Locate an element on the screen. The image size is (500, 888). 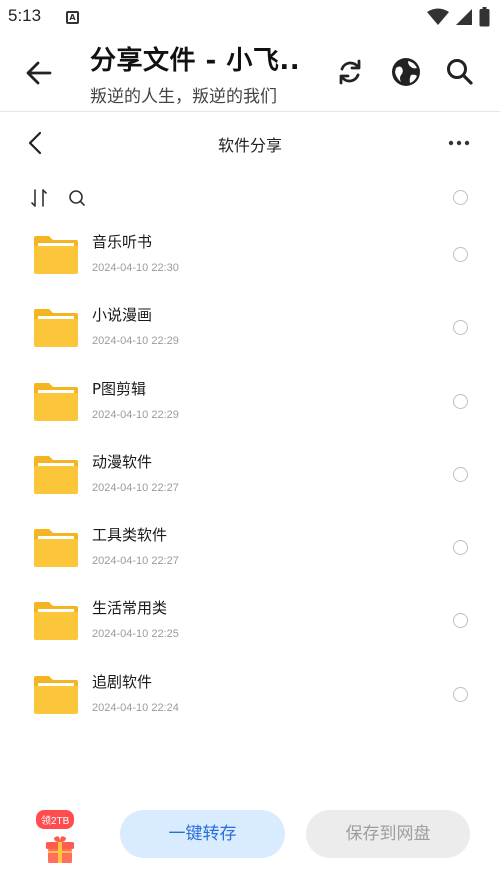
status-bar: 5:13 A is located at coordinates (250, 17).